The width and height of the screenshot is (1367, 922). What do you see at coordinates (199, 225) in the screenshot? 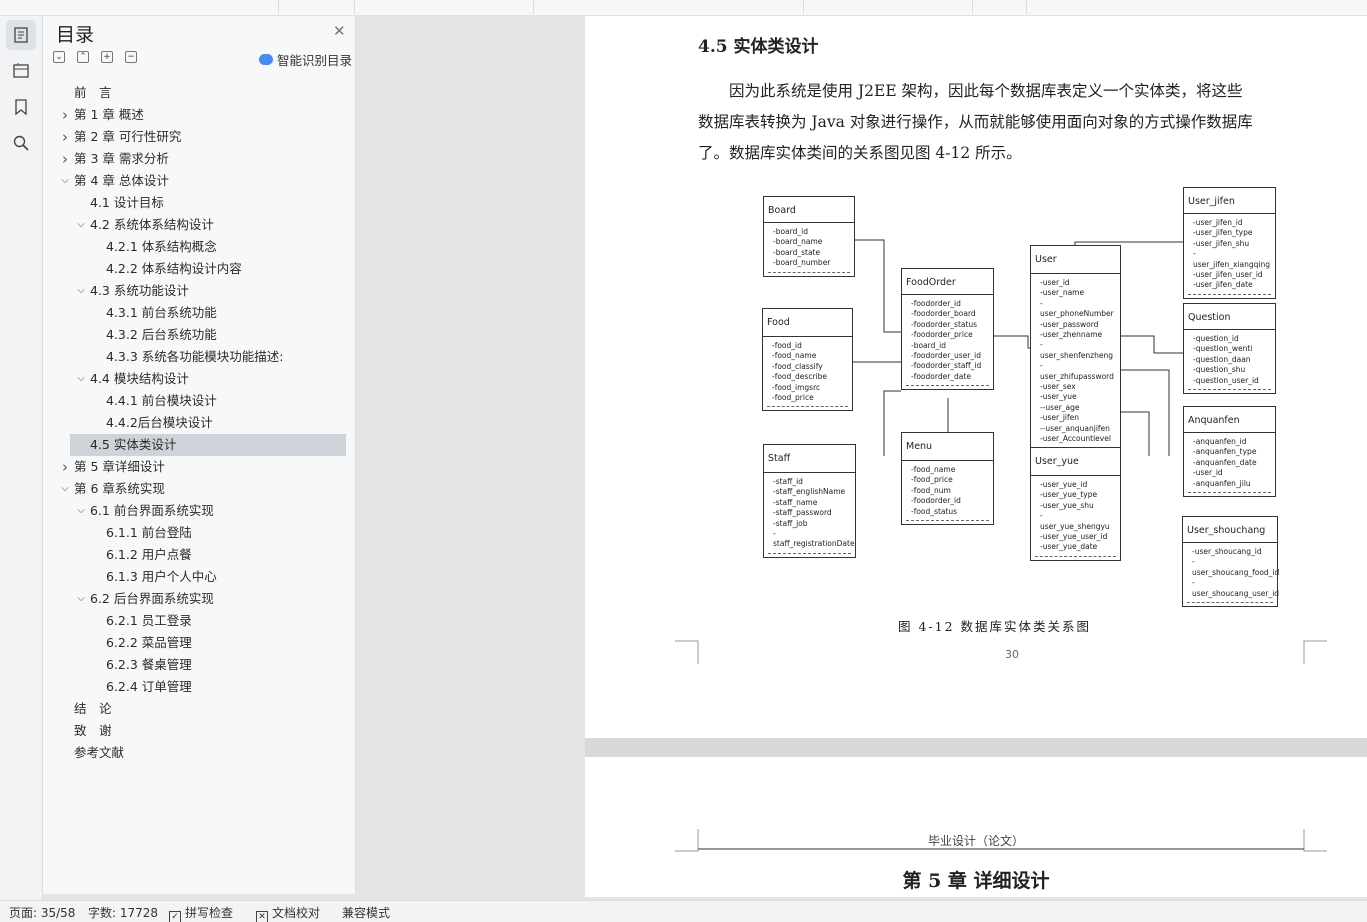
I see `toc-item: ⌵ 4.2 系统体系结构设计` at bounding box center [199, 225].